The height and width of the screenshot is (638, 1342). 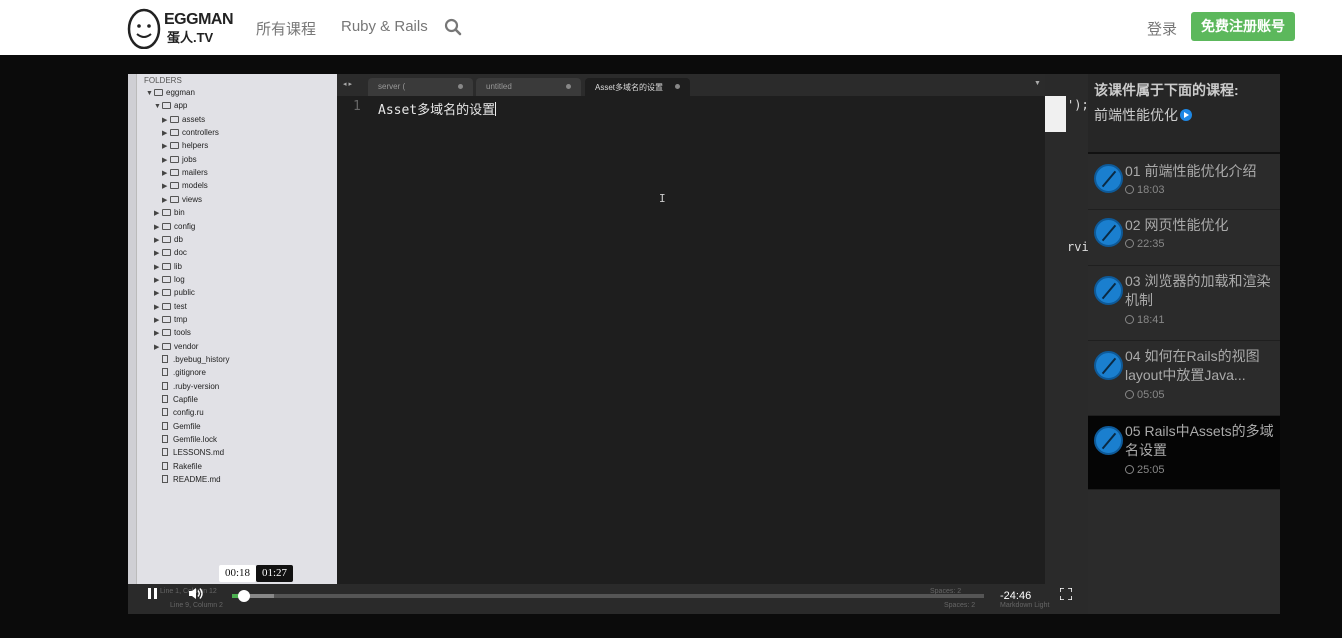 What do you see at coordinates (437, 108) in the screenshot?
I see `code-line: Asset多域名的设置` at bounding box center [437, 108].